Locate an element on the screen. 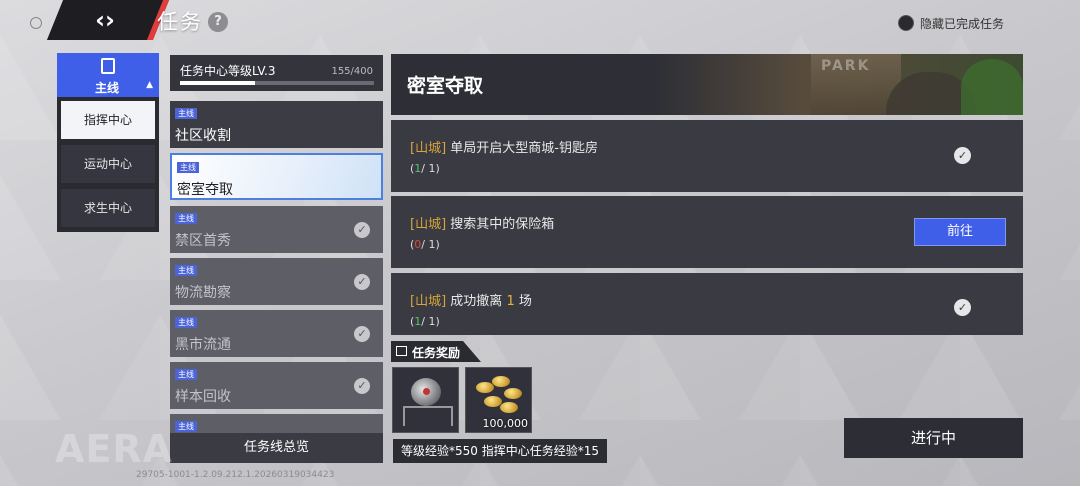  objective-progress: (0/ 1) is located at coordinates (425, 244).